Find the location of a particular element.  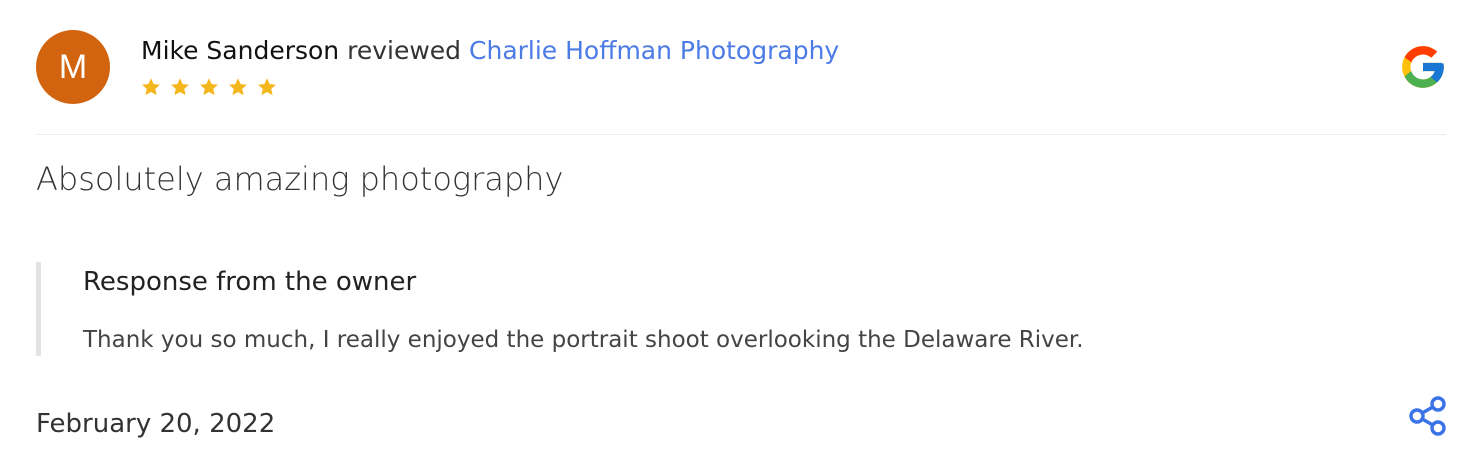

star-rating is located at coordinates (209, 87).